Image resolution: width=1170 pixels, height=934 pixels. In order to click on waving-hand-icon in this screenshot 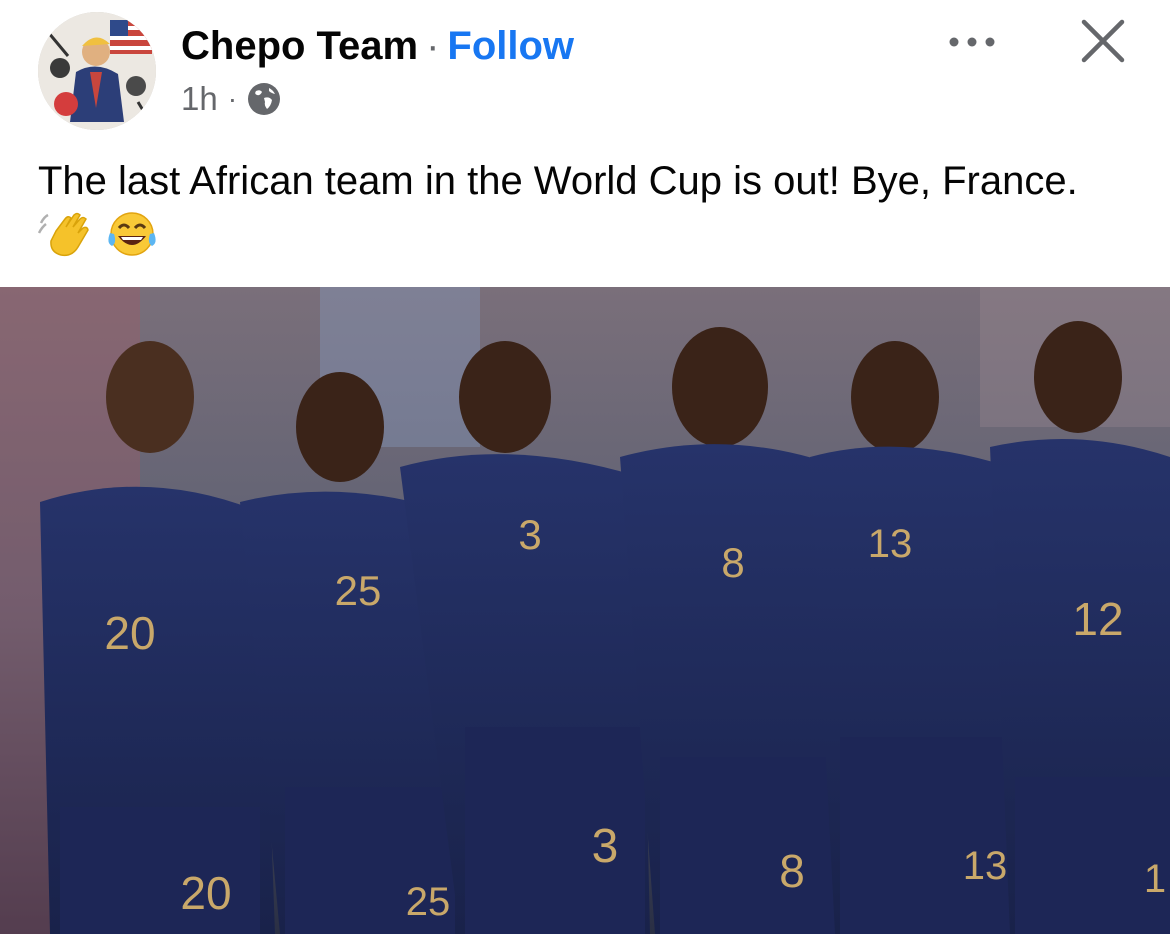, I will do `click(63, 234)`.